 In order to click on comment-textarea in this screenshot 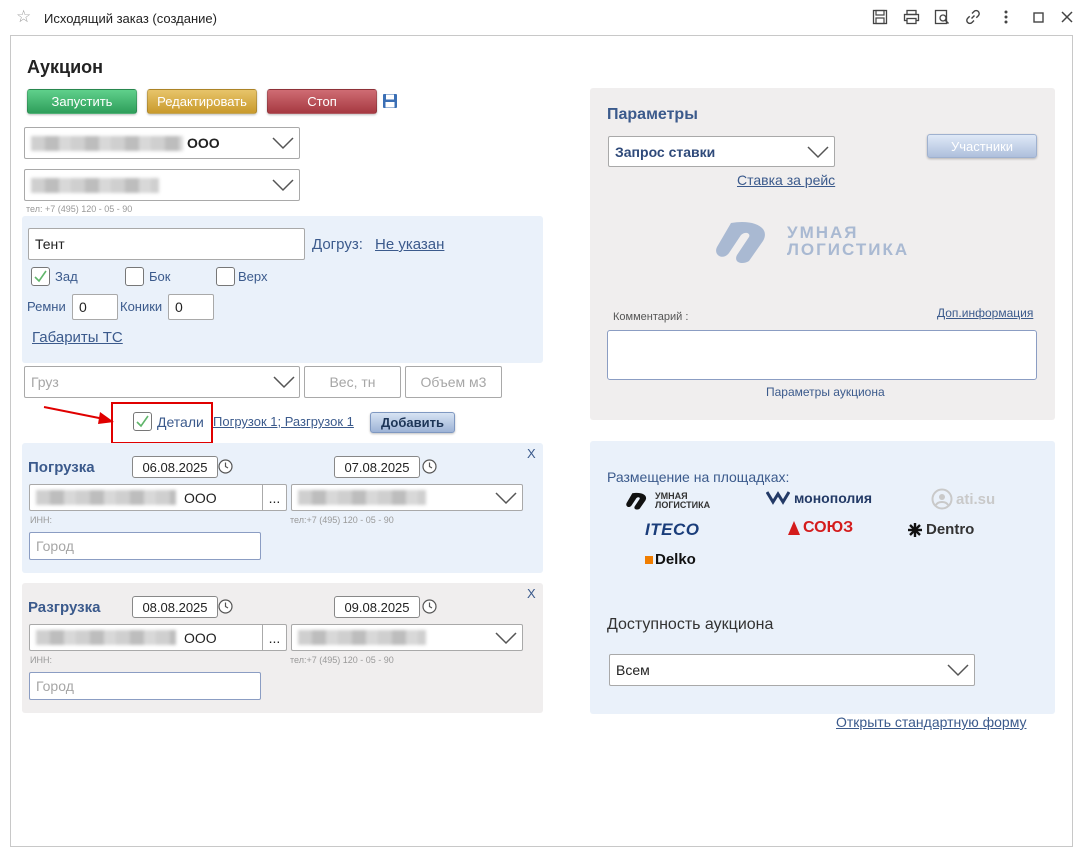, I will do `click(822, 355)`.